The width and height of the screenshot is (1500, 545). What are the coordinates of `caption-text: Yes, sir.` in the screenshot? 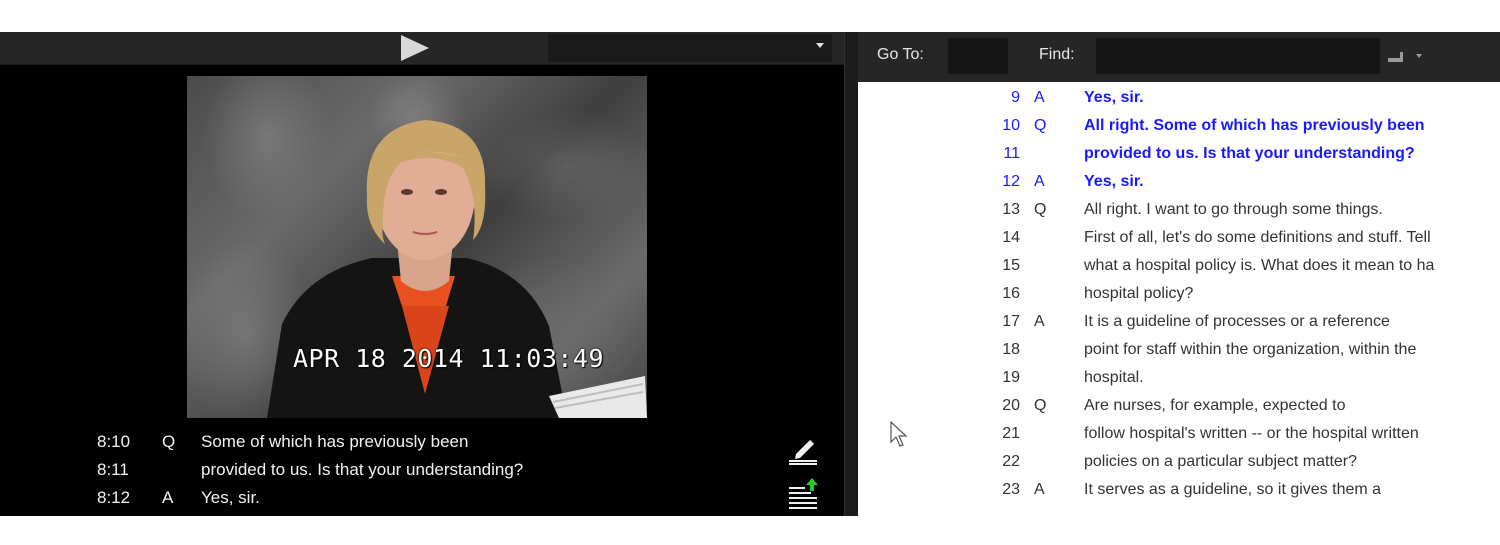 It's located at (230, 497).